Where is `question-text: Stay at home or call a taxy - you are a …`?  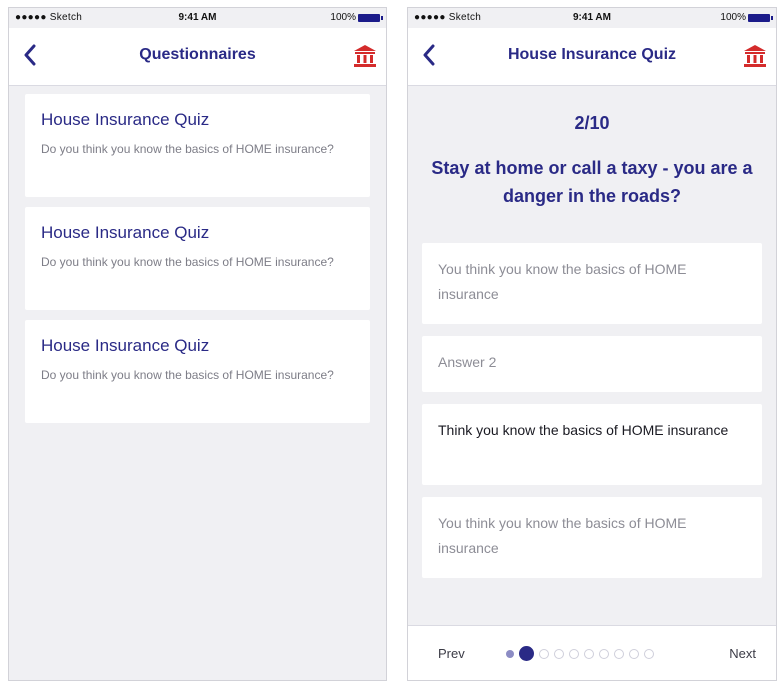 question-text: Stay at home or call a taxy - you are a … is located at coordinates (592, 182).